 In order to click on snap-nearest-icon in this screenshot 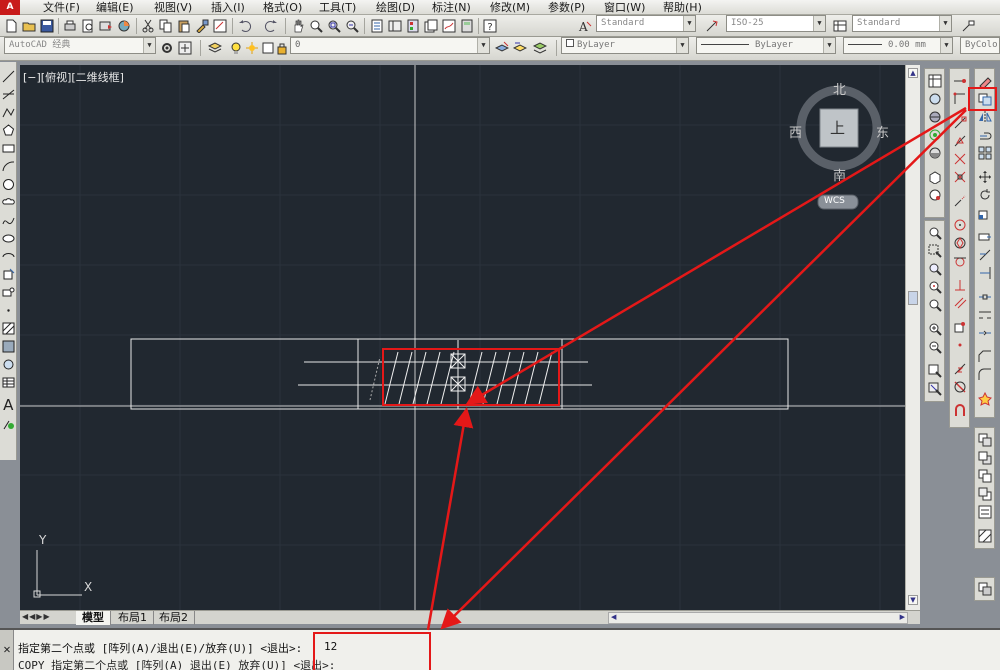, I will do `click(959, 369)`.